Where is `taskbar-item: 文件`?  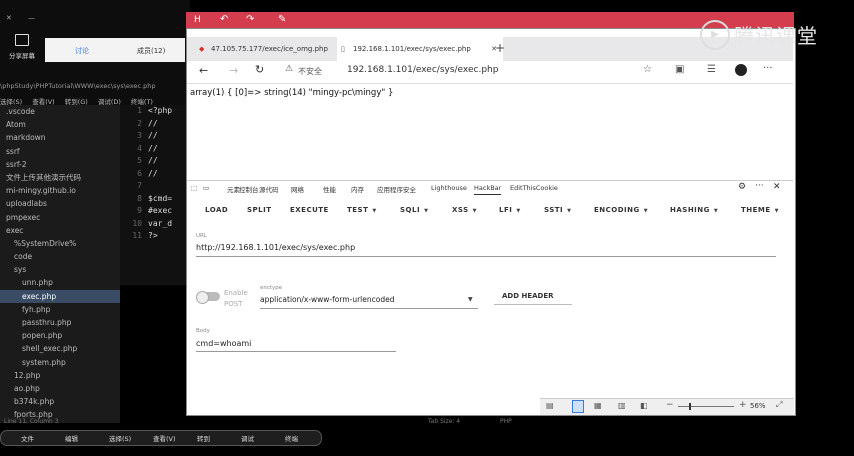
taskbar-item: 文件 is located at coordinates (27, 438).